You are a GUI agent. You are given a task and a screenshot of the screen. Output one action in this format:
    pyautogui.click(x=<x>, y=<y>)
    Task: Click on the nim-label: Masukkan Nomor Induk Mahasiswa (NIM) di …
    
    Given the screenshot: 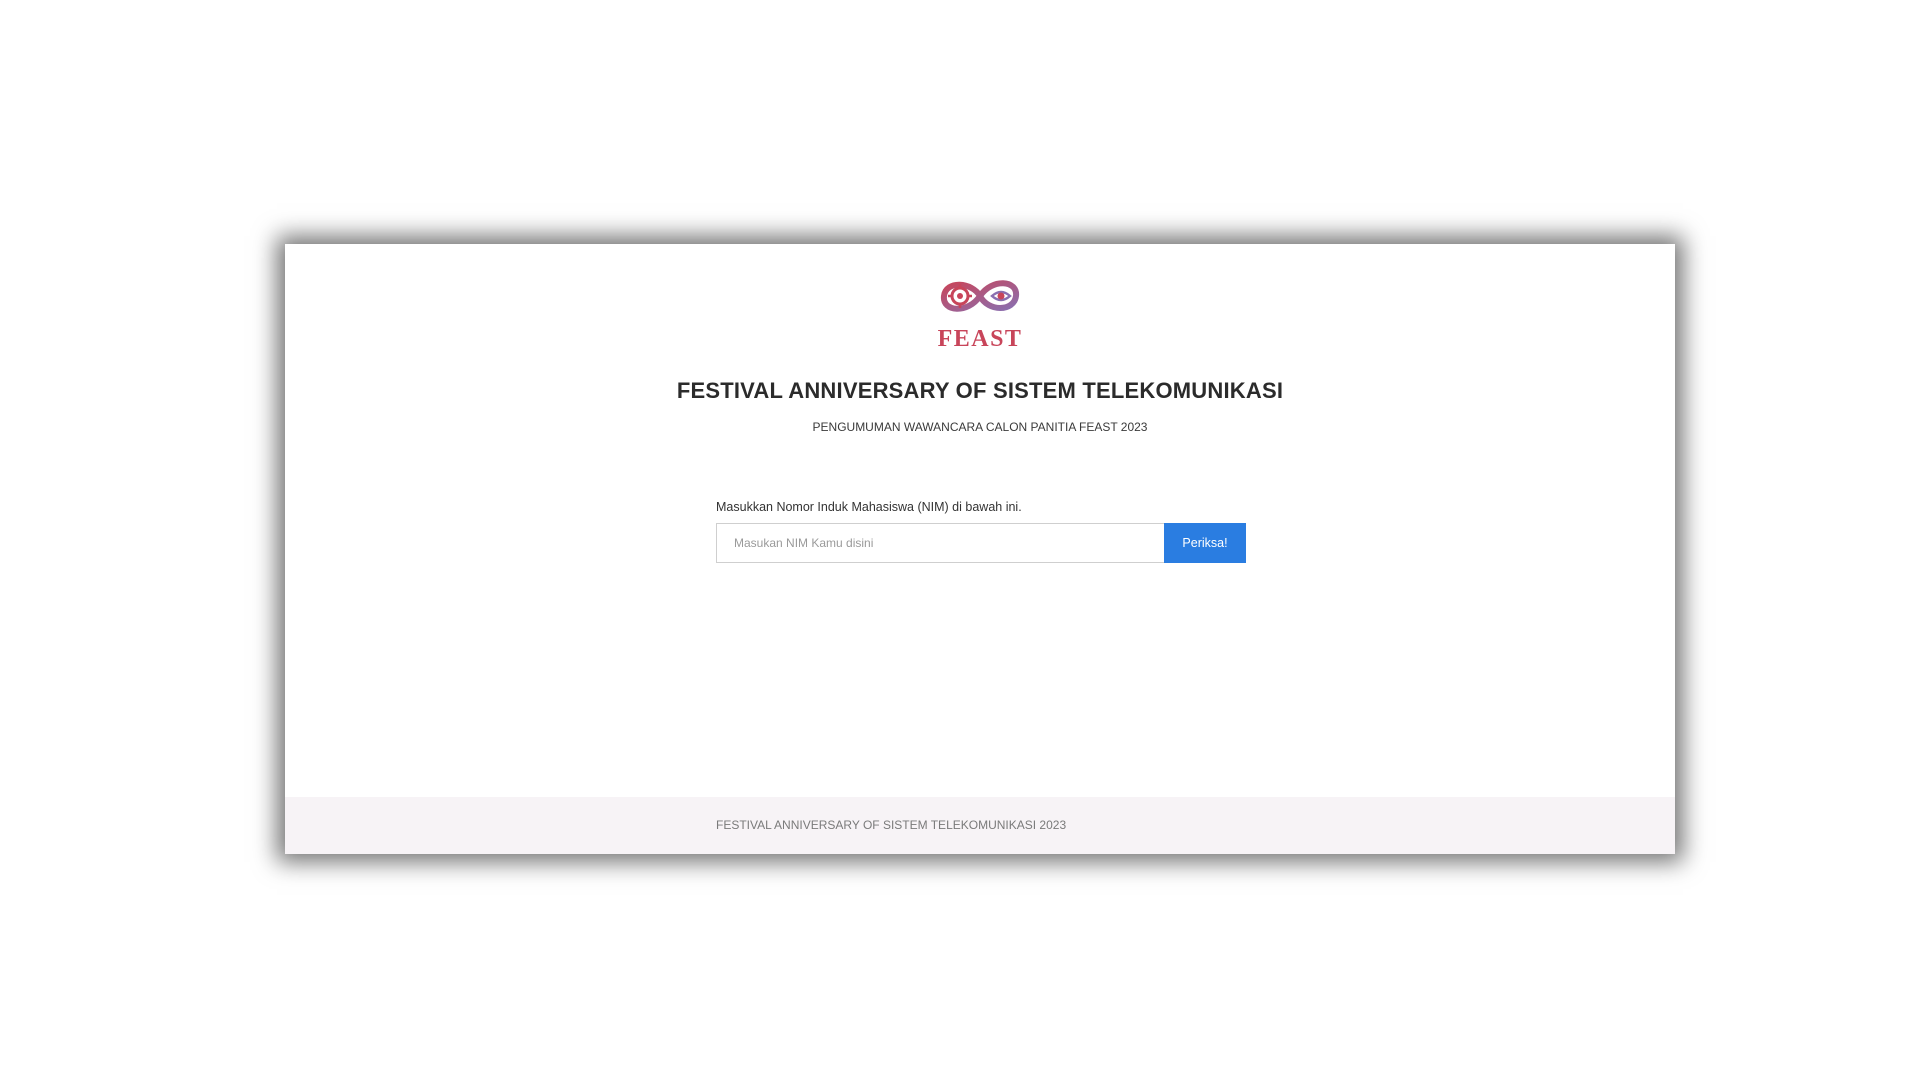 What is the action you would take?
    pyautogui.click(x=869, y=507)
    